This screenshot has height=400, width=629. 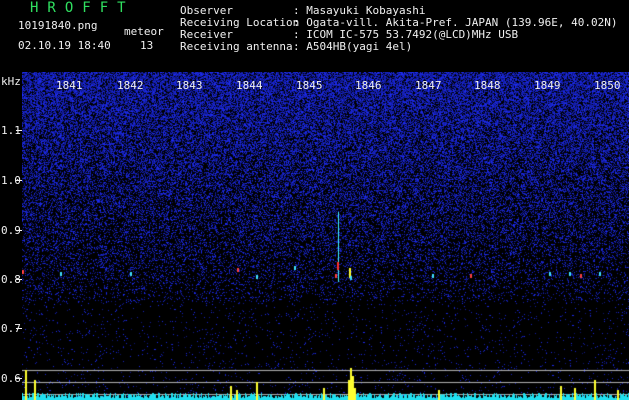 I want to click on x-tick-label-1845: 1845, so click(x=309, y=85).